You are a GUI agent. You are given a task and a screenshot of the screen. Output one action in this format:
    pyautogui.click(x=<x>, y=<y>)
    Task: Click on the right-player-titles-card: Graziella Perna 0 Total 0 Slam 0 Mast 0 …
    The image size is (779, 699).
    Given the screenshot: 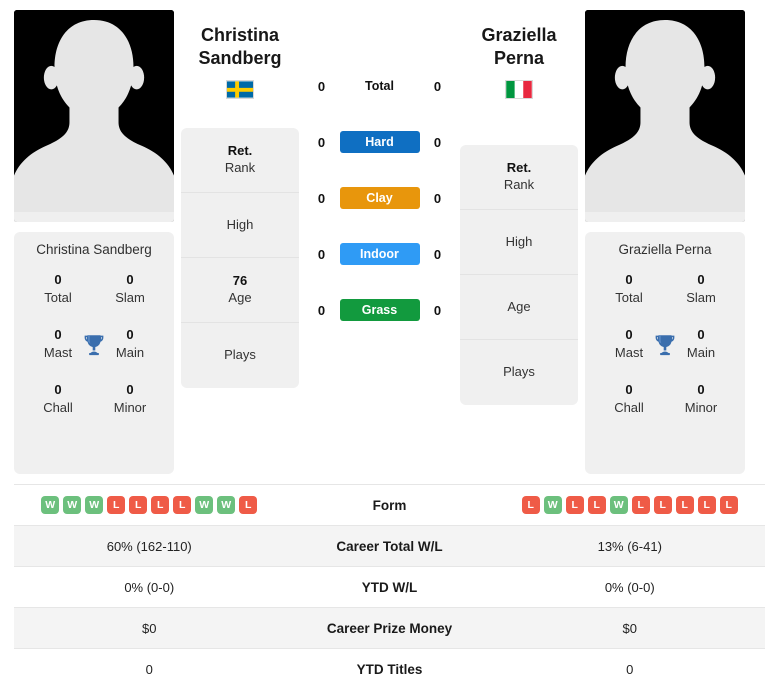 What is the action you would take?
    pyautogui.click(x=665, y=353)
    